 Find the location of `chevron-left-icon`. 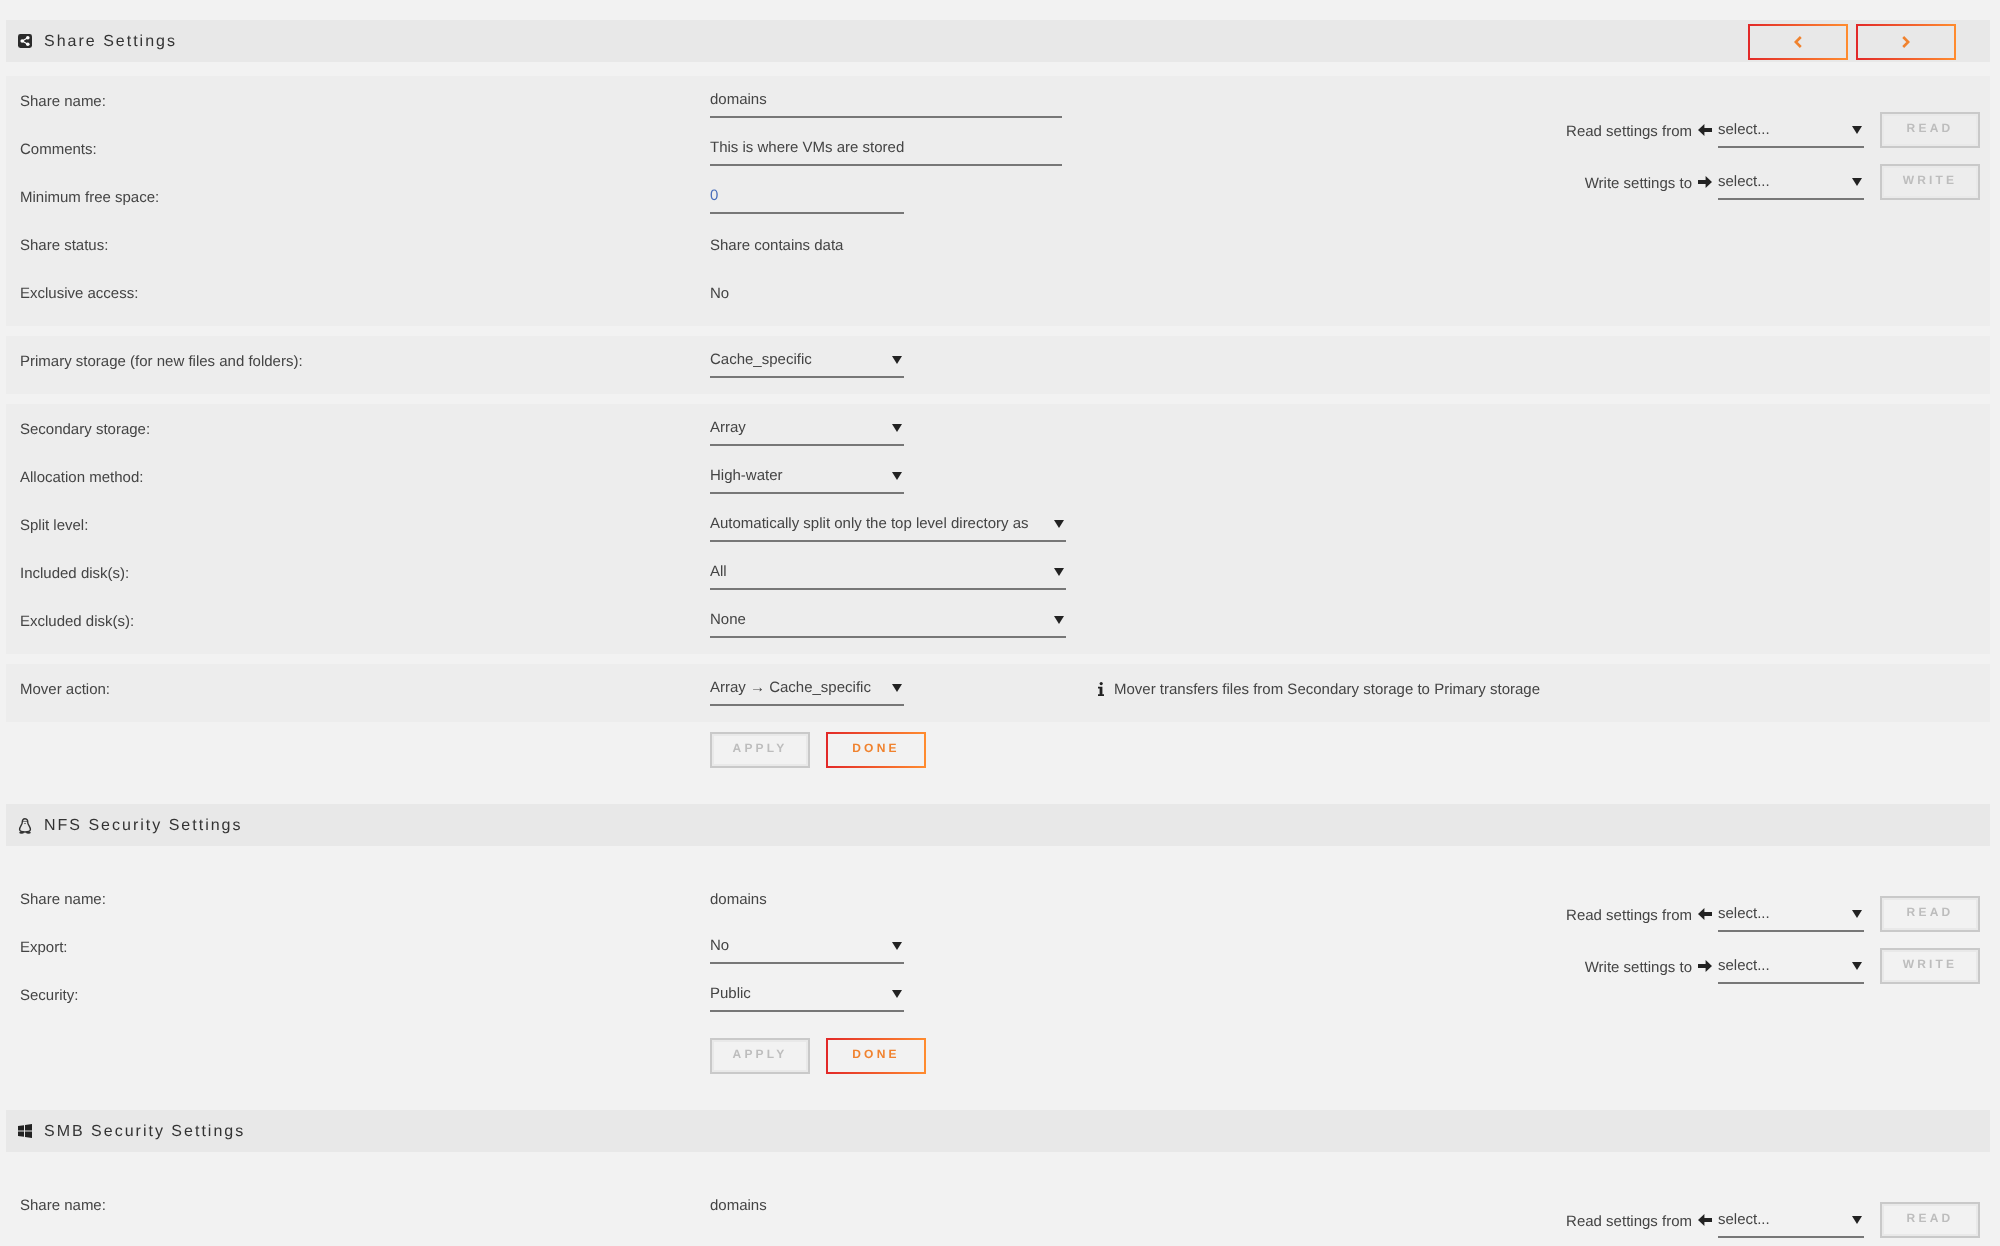

chevron-left-icon is located at coordinates (1798, 41).